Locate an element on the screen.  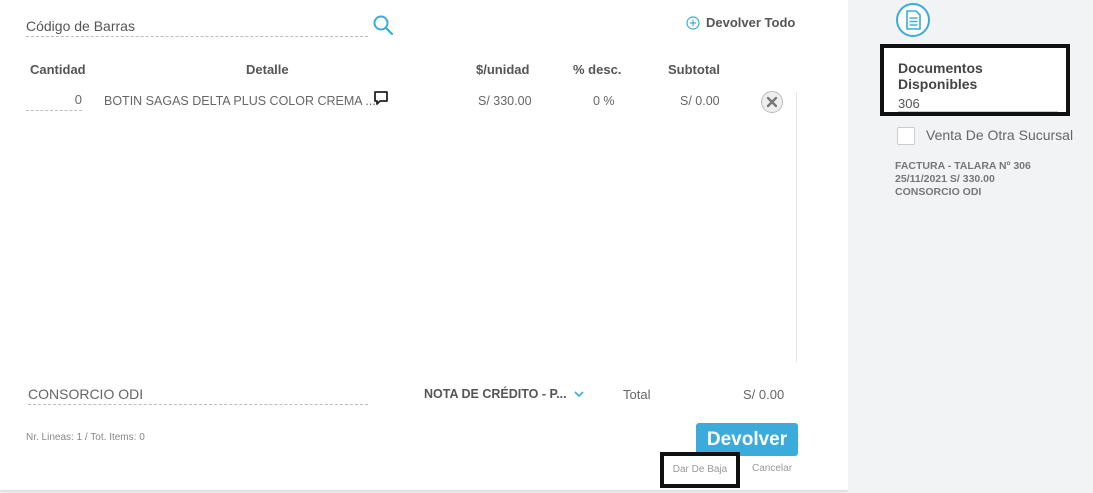
document-result-client: CONSORCIO ODI is located at coordinates (938, 192).